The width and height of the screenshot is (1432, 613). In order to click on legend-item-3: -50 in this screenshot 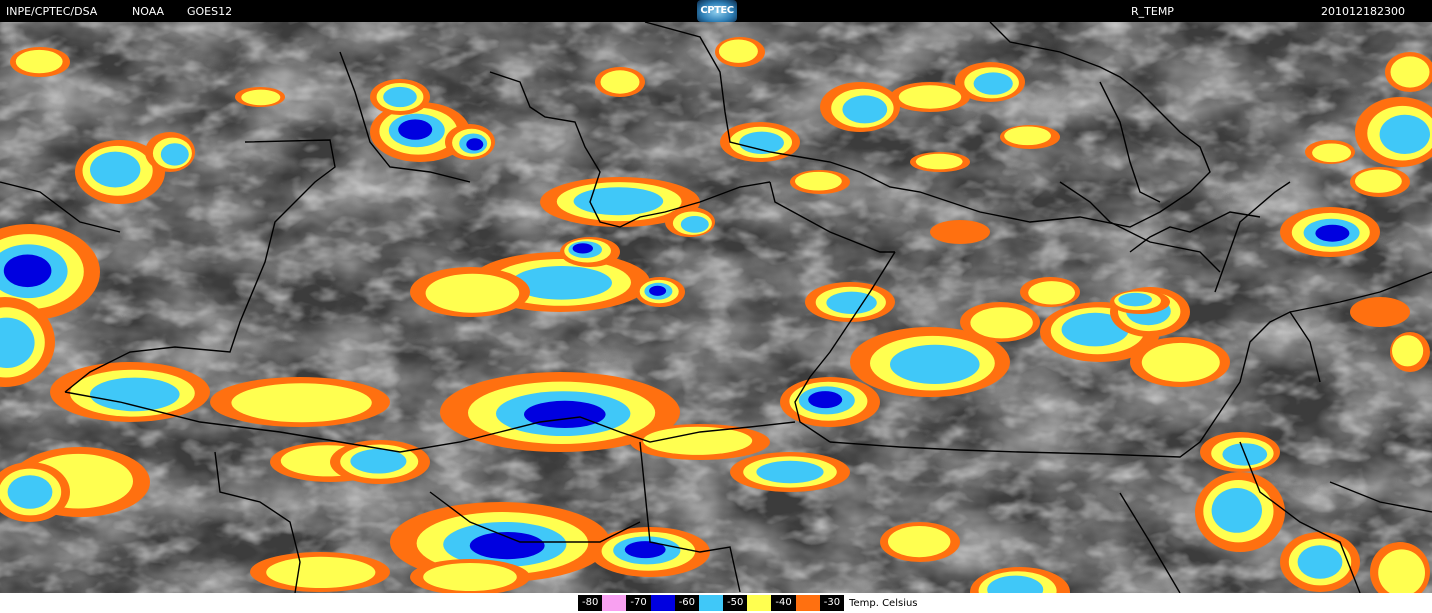, I will do `click(747, 603)`.